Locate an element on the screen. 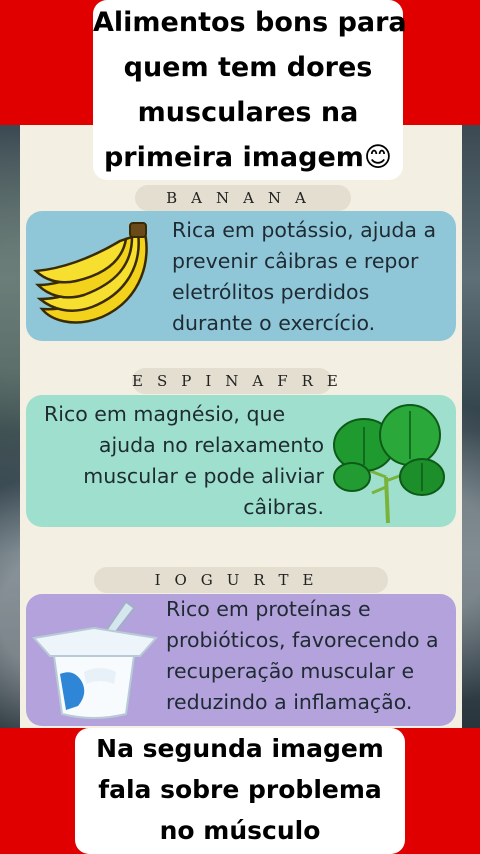 This screenshot has height=854, width=480. top-caption-line: quem tem dores is located at coordinates (248, 67).